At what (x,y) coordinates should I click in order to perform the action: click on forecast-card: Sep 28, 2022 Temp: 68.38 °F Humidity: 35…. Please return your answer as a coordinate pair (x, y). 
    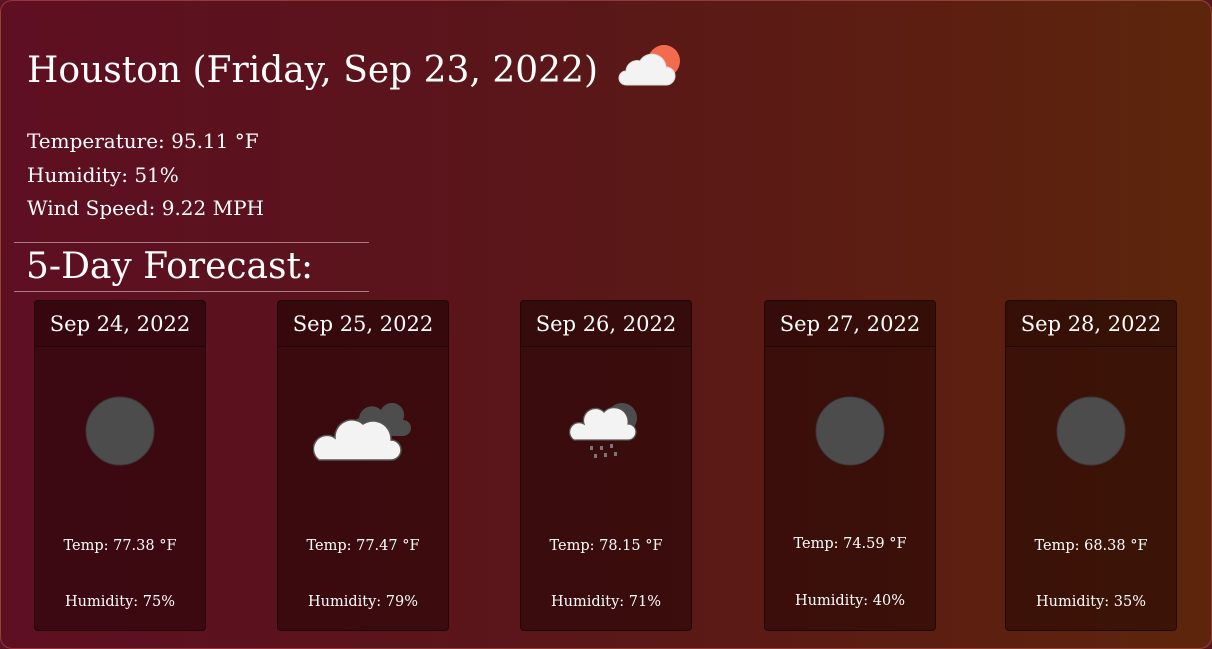
    Looking at the image, I should click on (1091, 465).